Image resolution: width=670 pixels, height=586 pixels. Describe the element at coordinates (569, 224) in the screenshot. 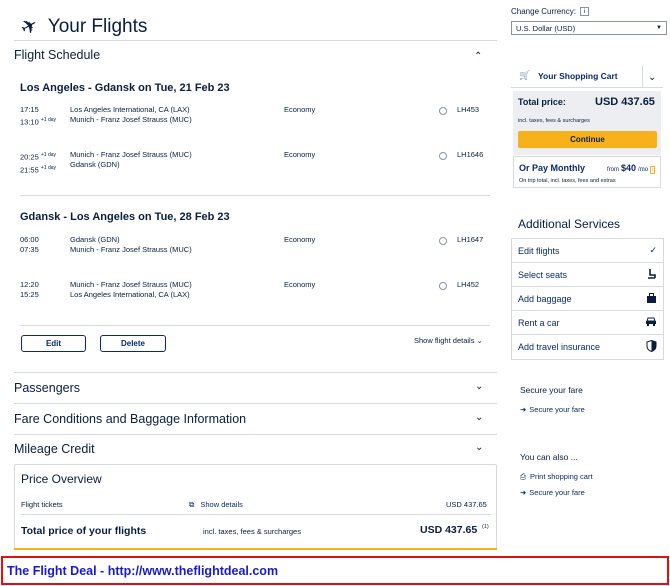

I see `additional-services-title: Additional Services` at that location.